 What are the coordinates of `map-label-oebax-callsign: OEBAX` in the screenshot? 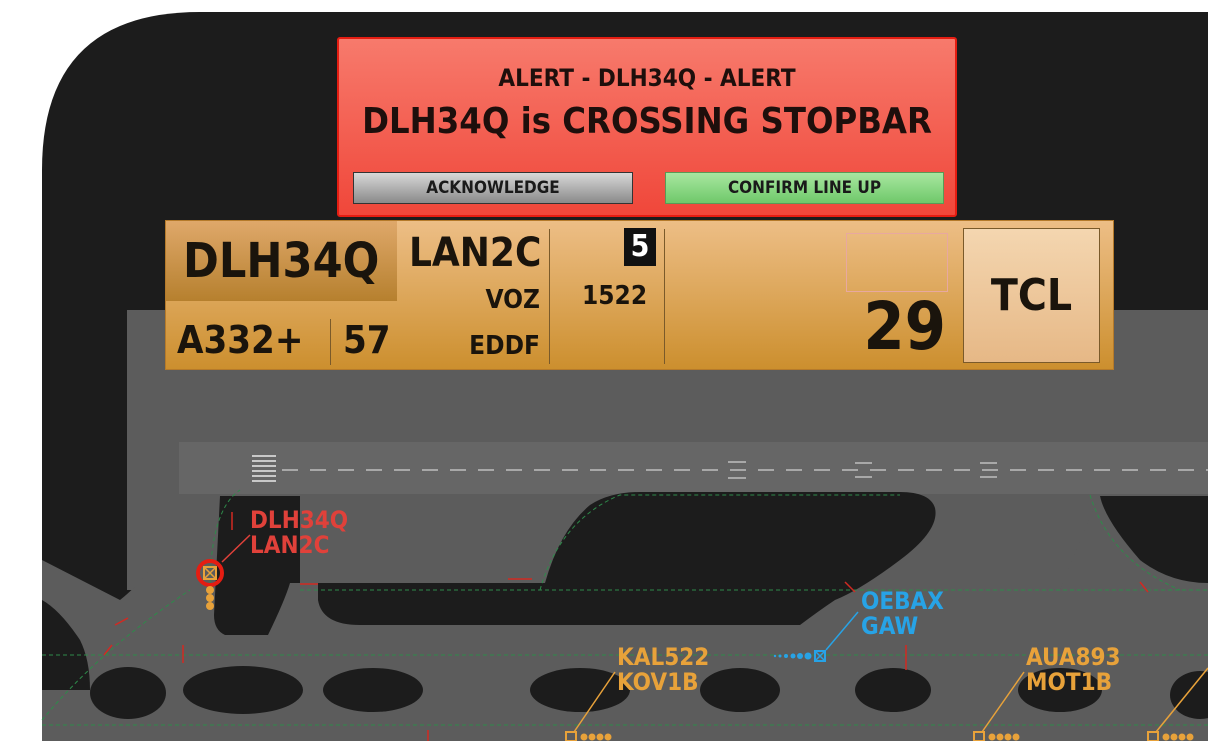 It's located at (902, 601).